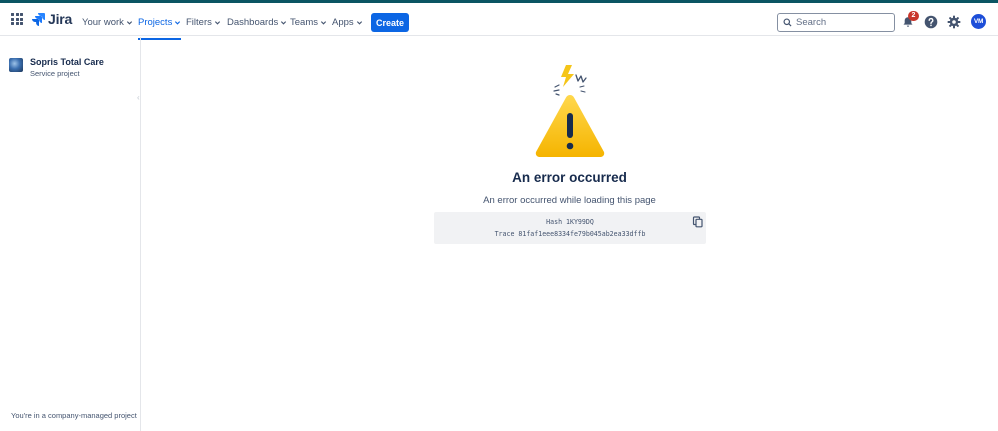 This screenshot has height=431, width=998. What do you see at coordinates (978, 21) in the screenshot?
I see `user-avatar: VM` at bounding box center [978, 21].